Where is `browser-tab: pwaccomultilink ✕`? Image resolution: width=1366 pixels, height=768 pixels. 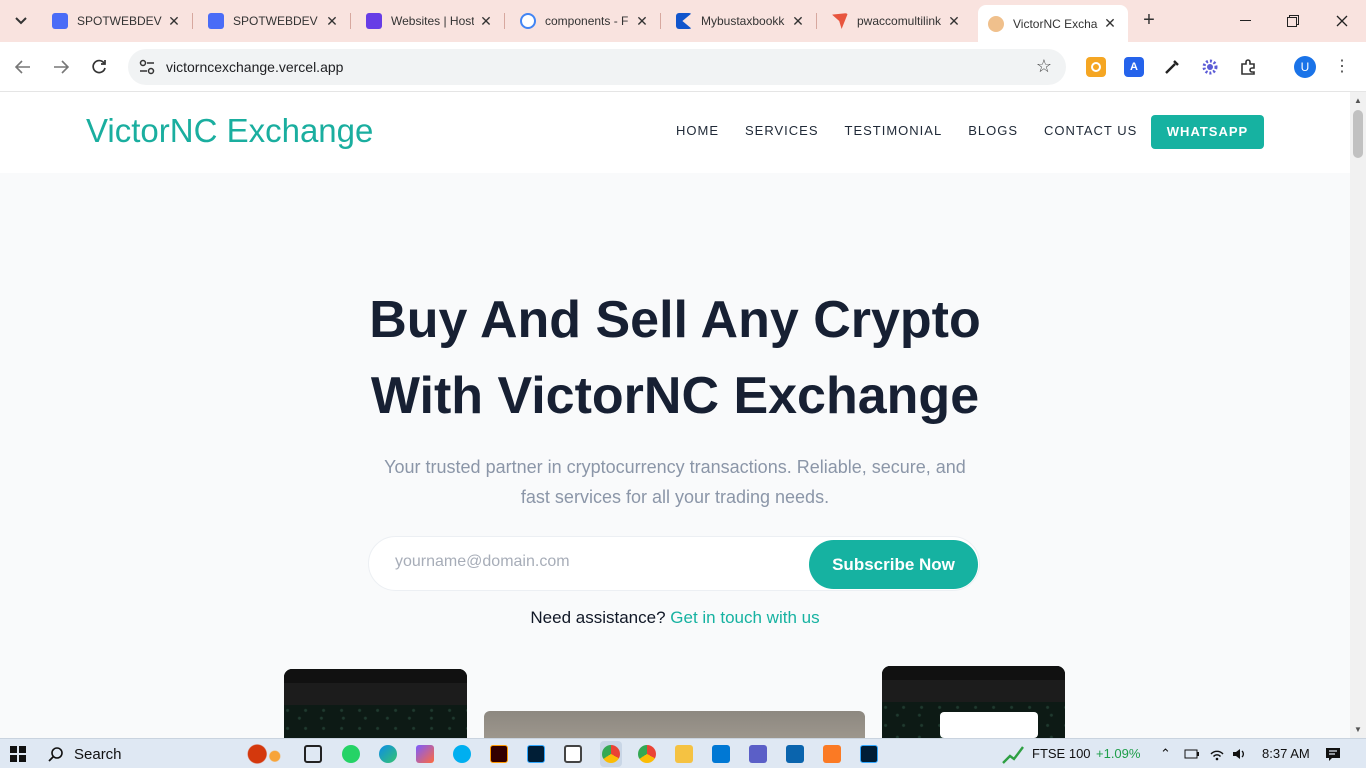
browser-tab: pwaccomultilink ✕ is located at coordinates (897, 21).